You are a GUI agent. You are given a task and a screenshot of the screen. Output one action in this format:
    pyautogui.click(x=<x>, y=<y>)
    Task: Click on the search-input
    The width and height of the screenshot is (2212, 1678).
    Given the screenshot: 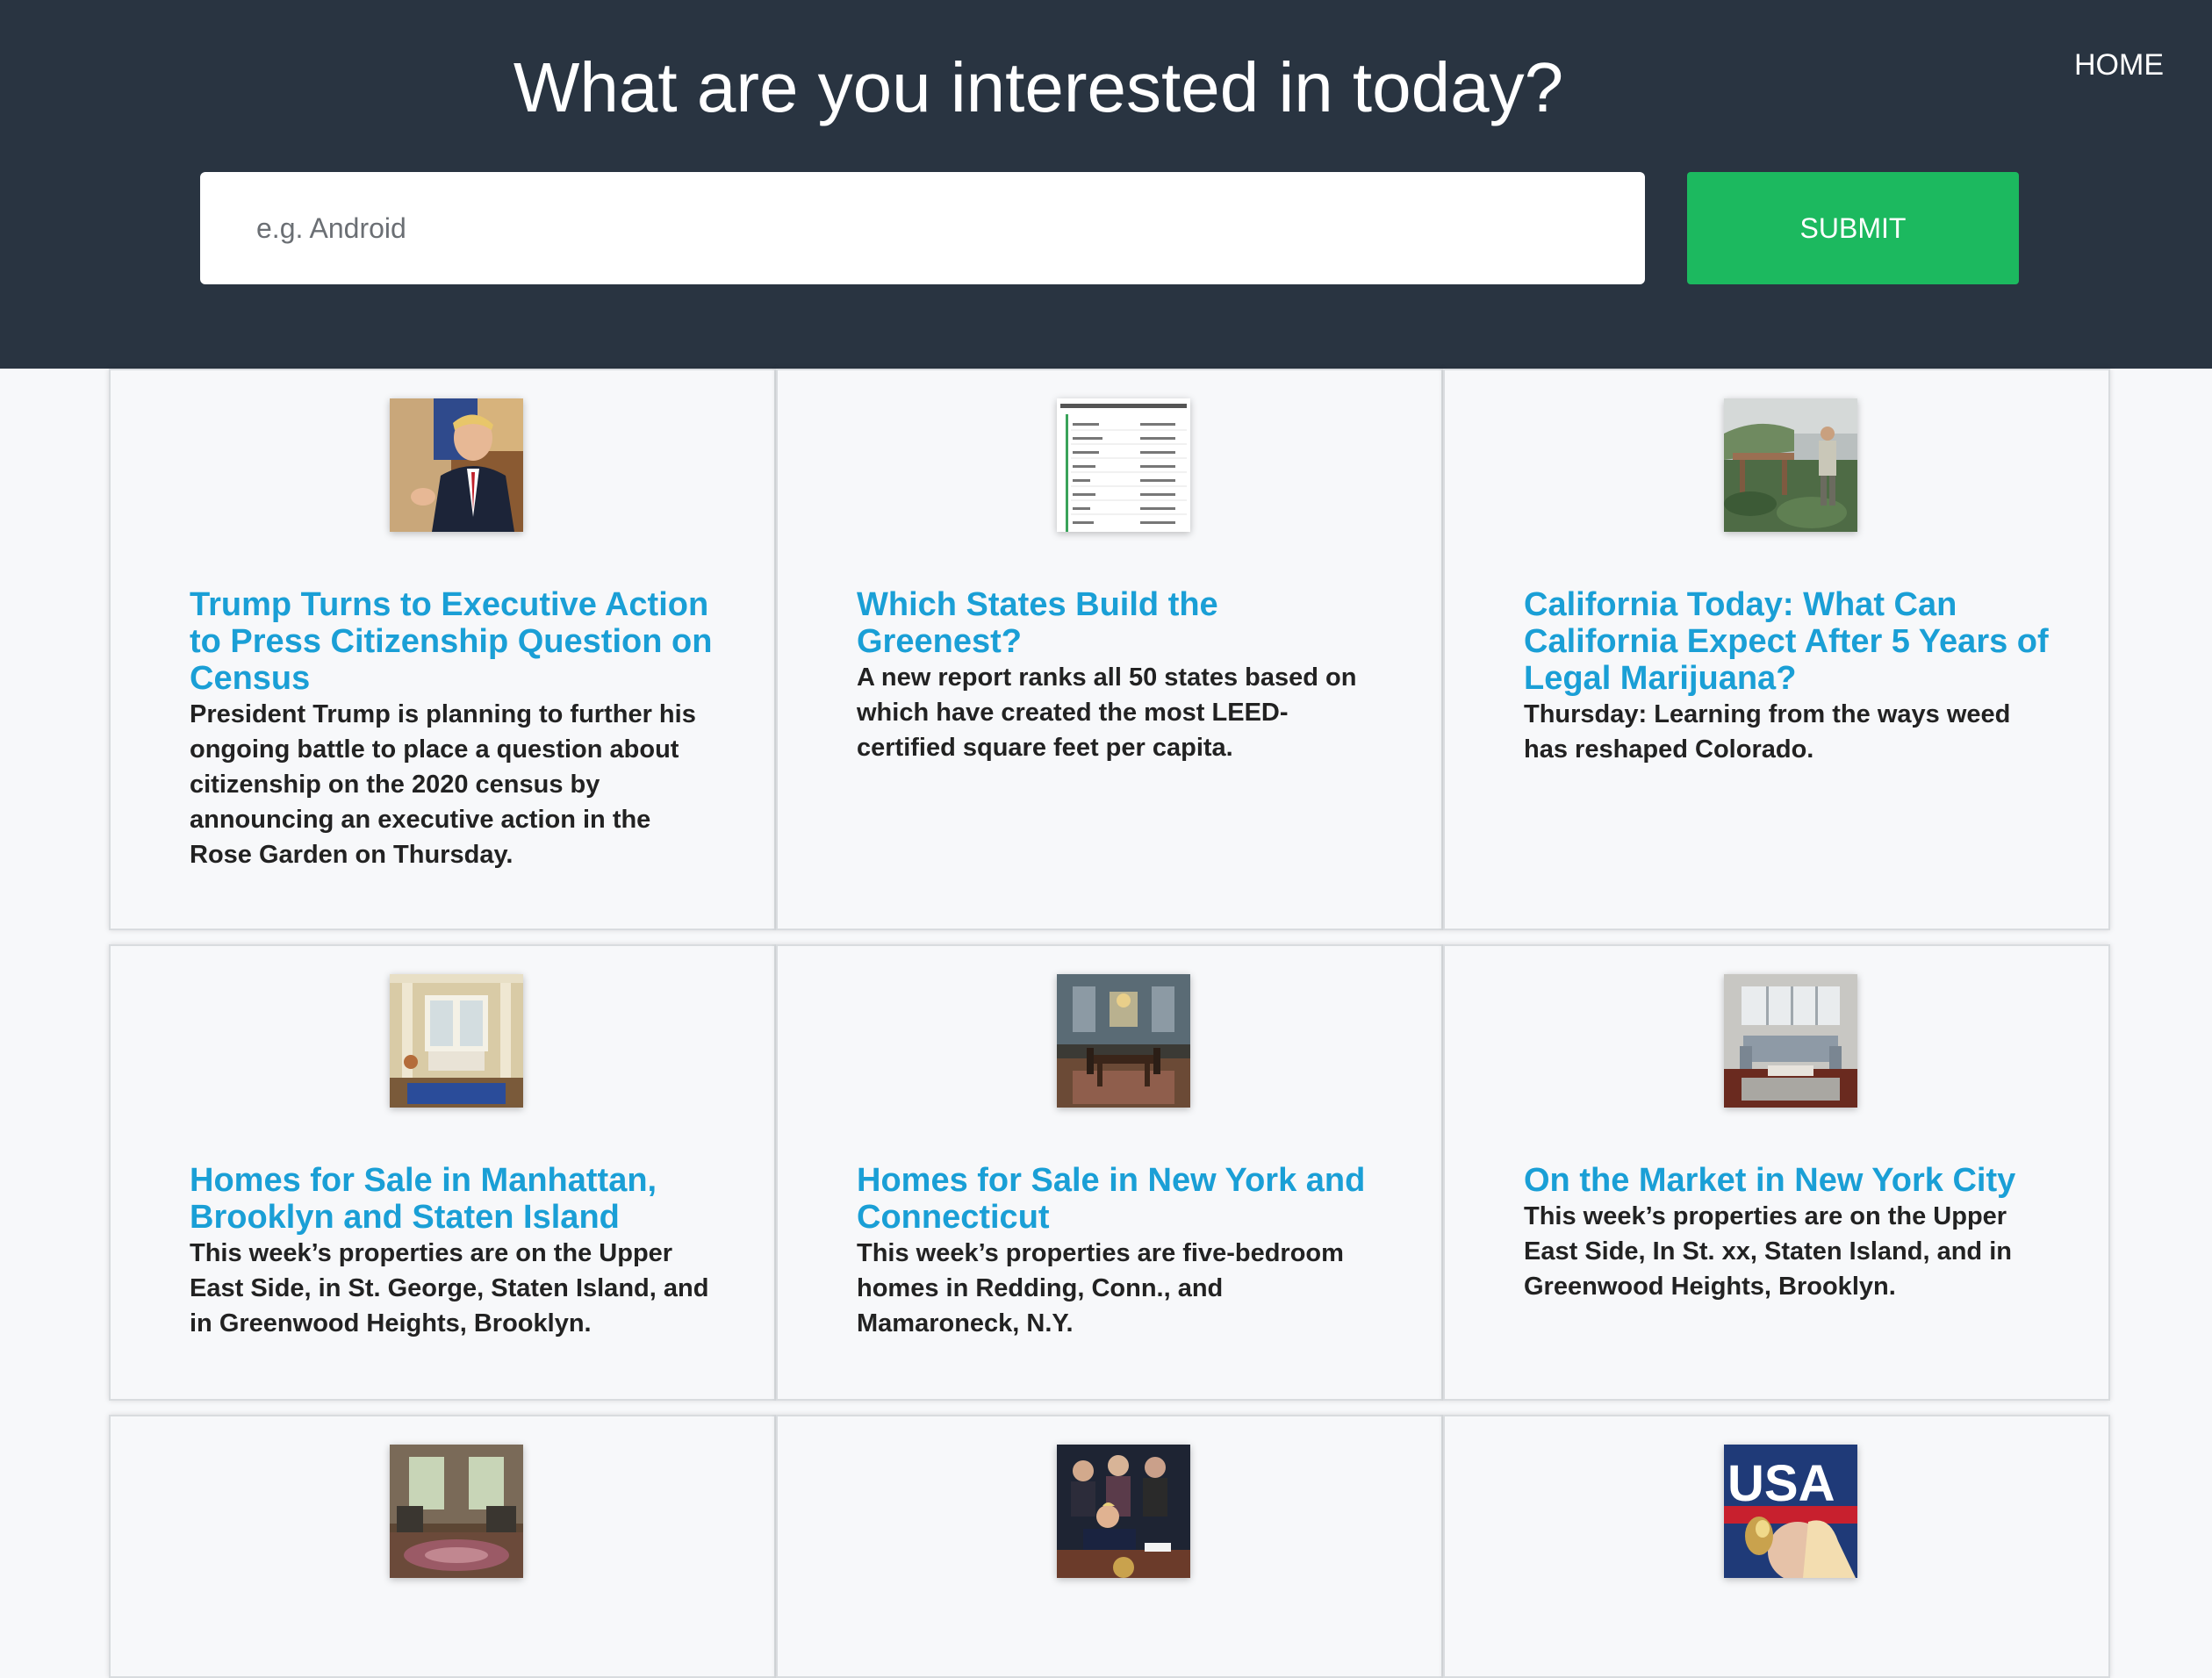 What is the action you would take?
    pyautogui.click(x=923, y=228)
    